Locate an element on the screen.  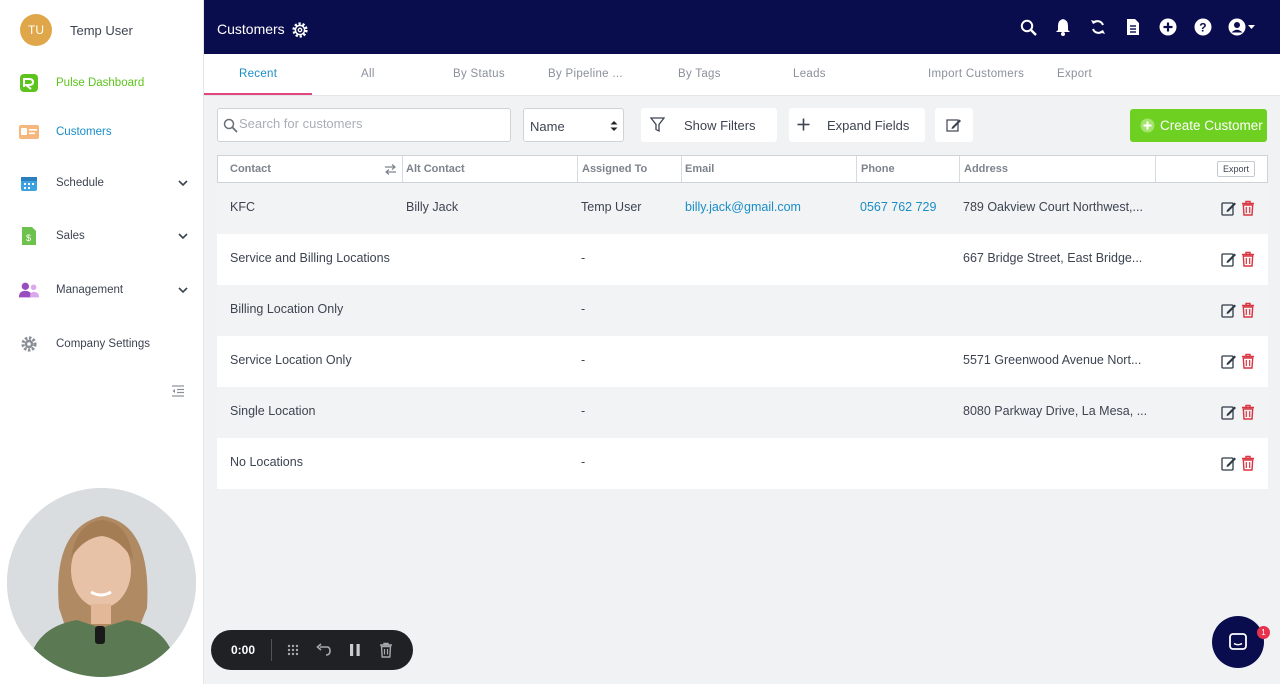
chat-support-button is located at coordinates (1238, 642).